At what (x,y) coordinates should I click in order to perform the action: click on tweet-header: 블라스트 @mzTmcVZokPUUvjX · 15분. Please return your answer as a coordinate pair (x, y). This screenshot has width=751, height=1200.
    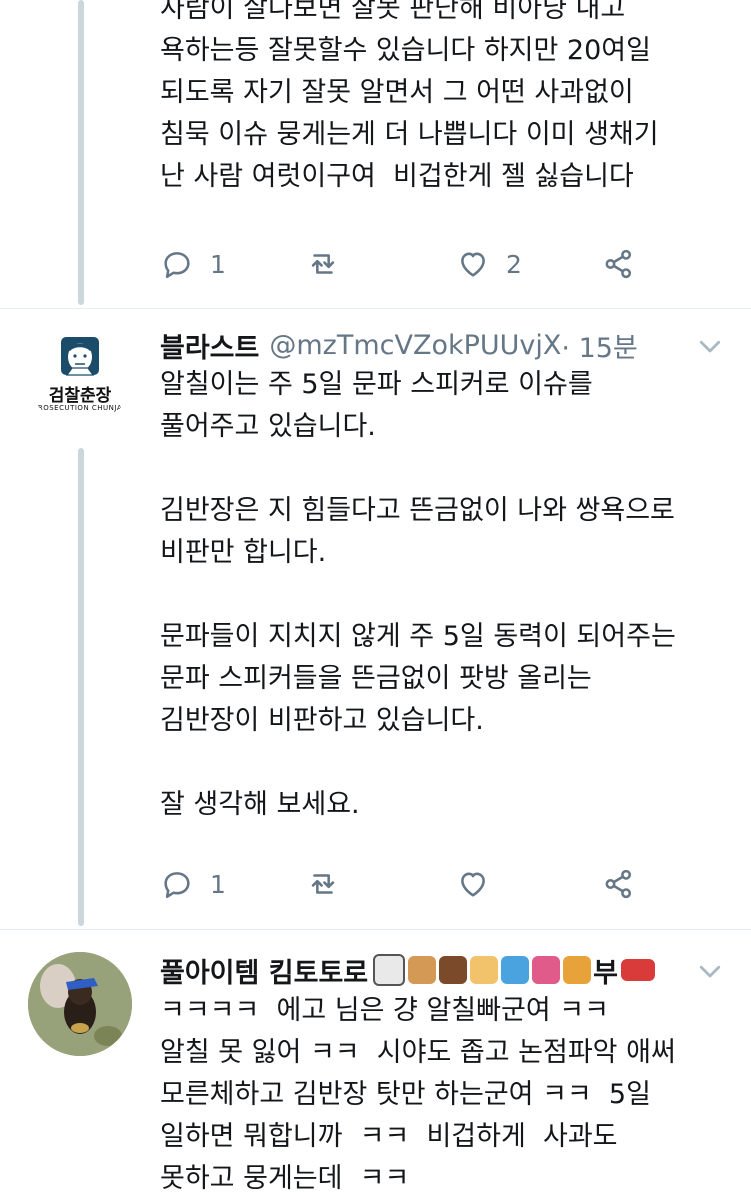
    Looking at the image, I should click on (445, 345).